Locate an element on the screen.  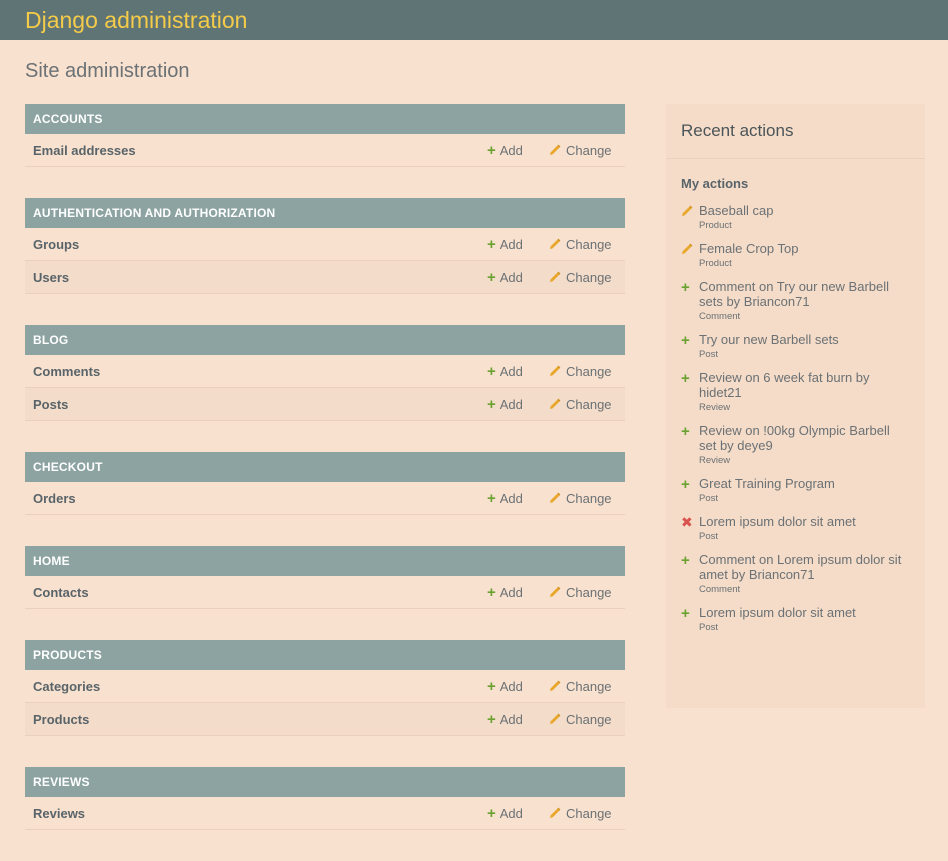
model-link: Email addresses is located at coordinates (325, 150).